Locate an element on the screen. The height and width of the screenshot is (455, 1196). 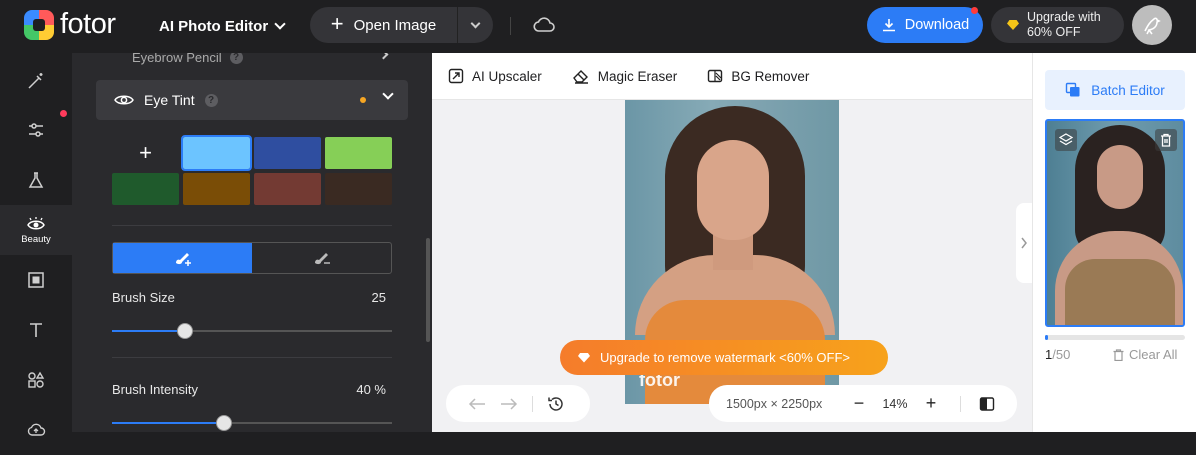
rail-item-elements is located at coordinates (36, 380).